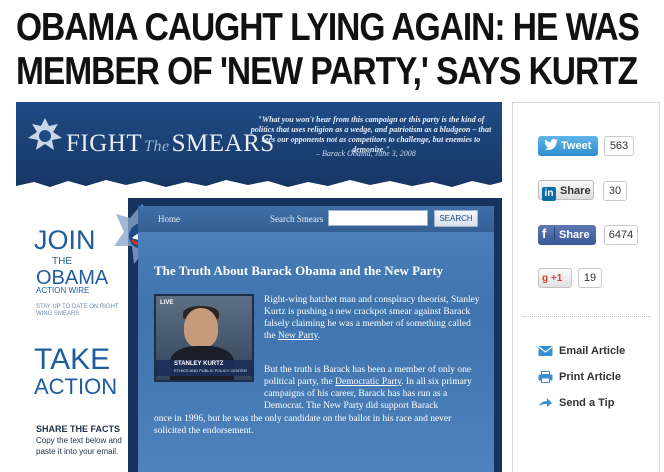 The width and height of the screenshot is (664, 472). What do you see at coordinates (368, 382) in the screenshot?
I see `democratic-party-link: Democratic Party` at bounding box center [368, 382].